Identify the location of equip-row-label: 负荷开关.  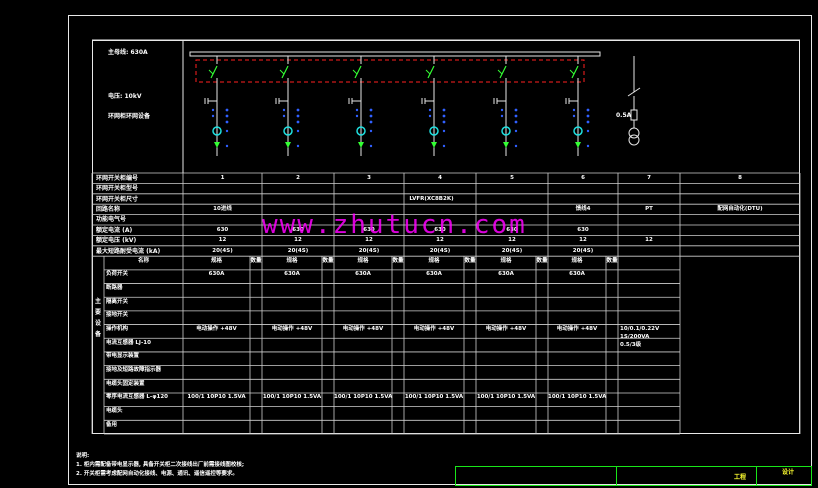
(117, 274).